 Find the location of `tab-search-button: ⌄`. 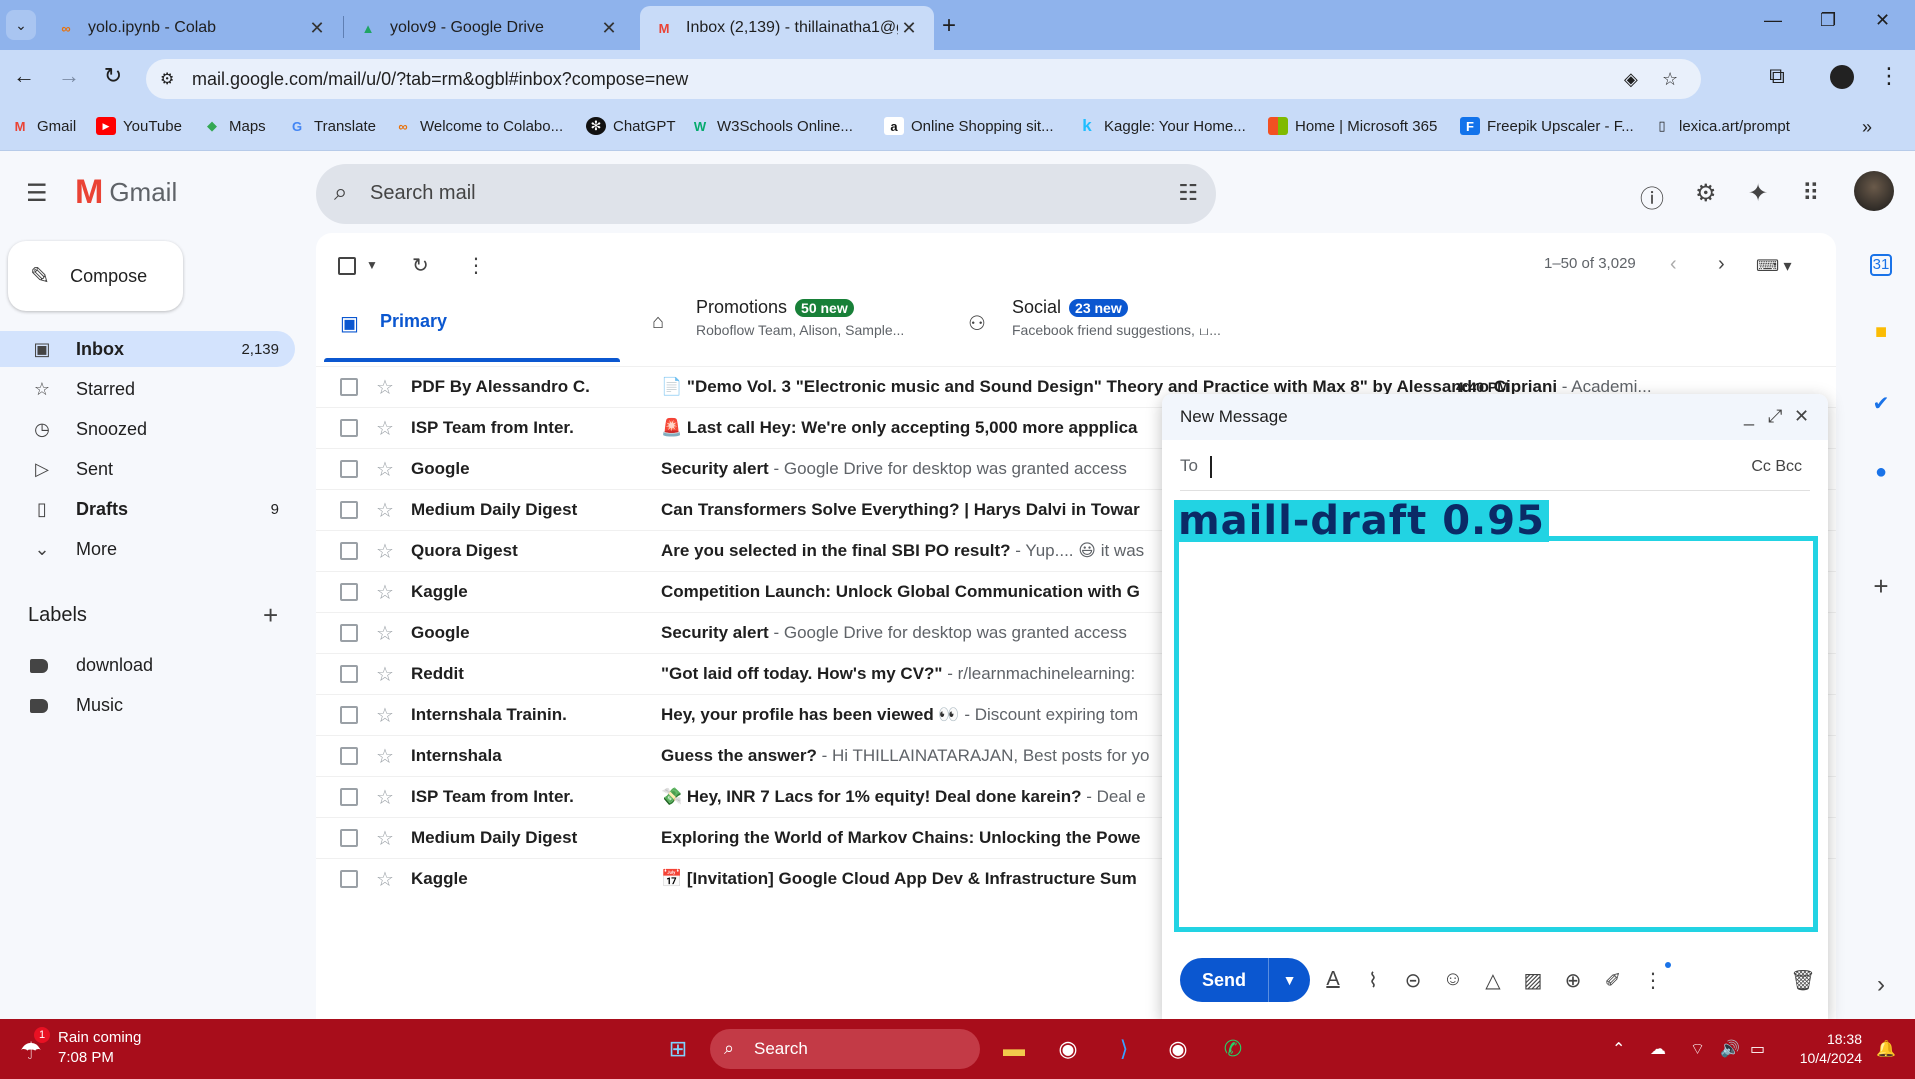

tab-search-button: ⌄ is located at coordinates (21, 25).